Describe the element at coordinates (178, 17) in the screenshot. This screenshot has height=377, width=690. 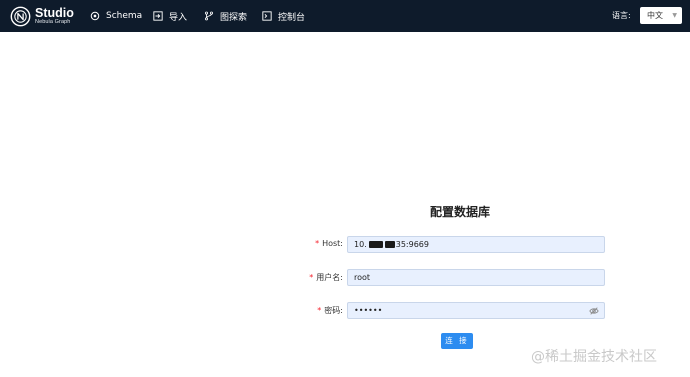
I see `nav-label: 导入` at that location.